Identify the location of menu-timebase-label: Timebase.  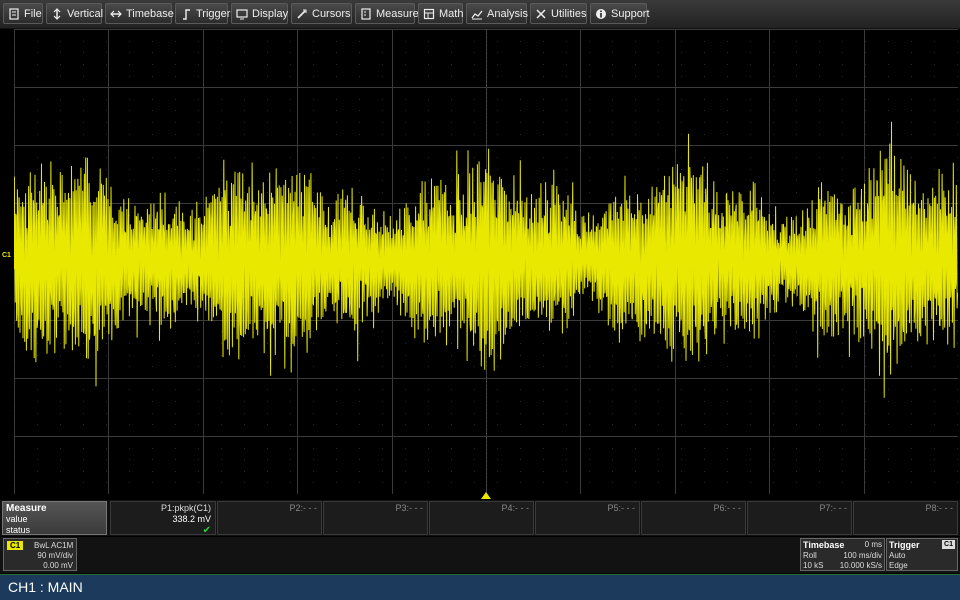
(150, 13).